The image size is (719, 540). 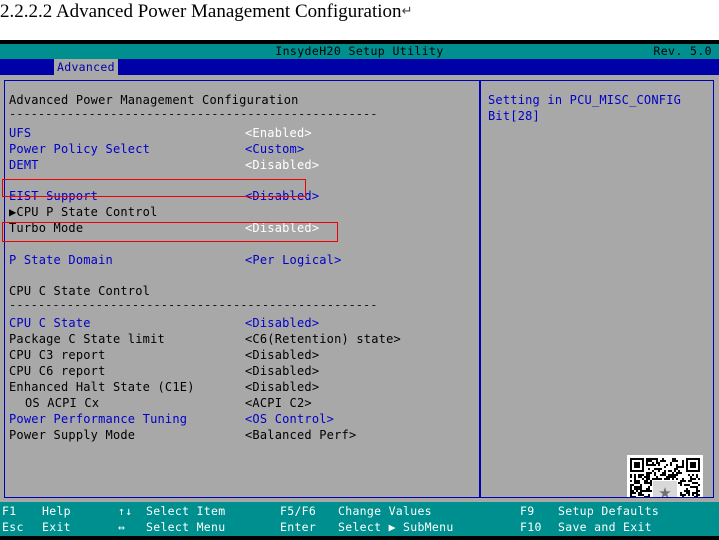 I want to click on setting-row-enhanced-halt-state-c1e-value: <Disabled>, so click(x=282, y=387).